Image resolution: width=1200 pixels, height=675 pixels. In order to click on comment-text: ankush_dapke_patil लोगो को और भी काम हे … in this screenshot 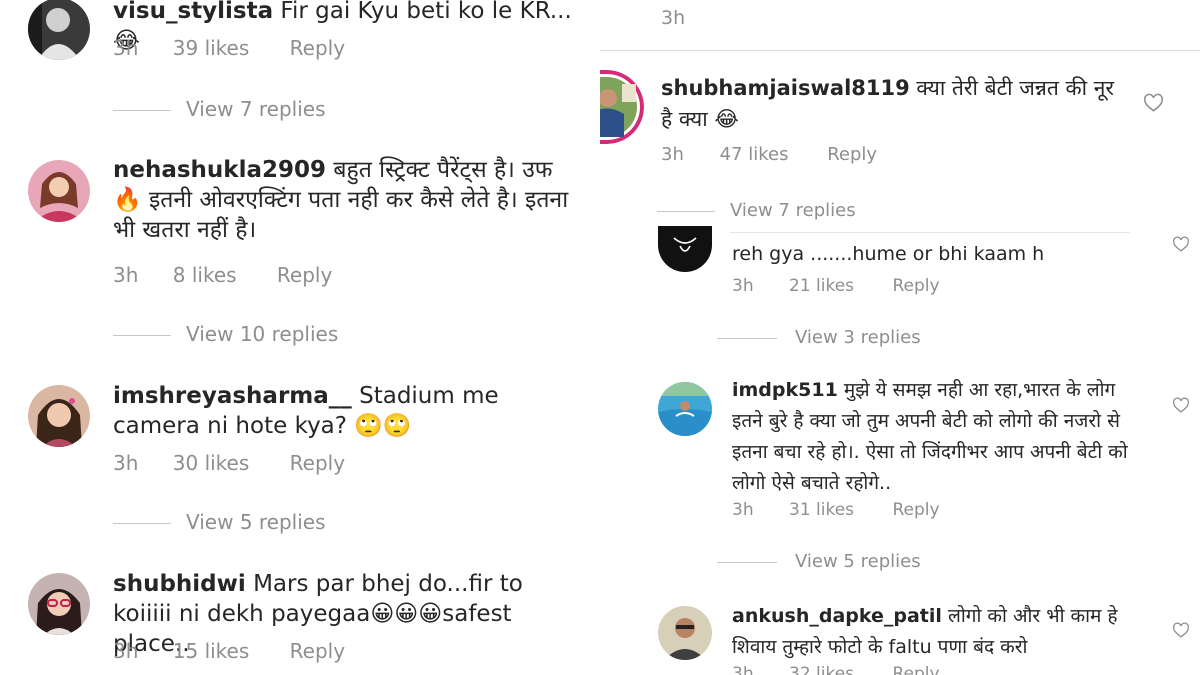, I will do `click(937, 632)`.